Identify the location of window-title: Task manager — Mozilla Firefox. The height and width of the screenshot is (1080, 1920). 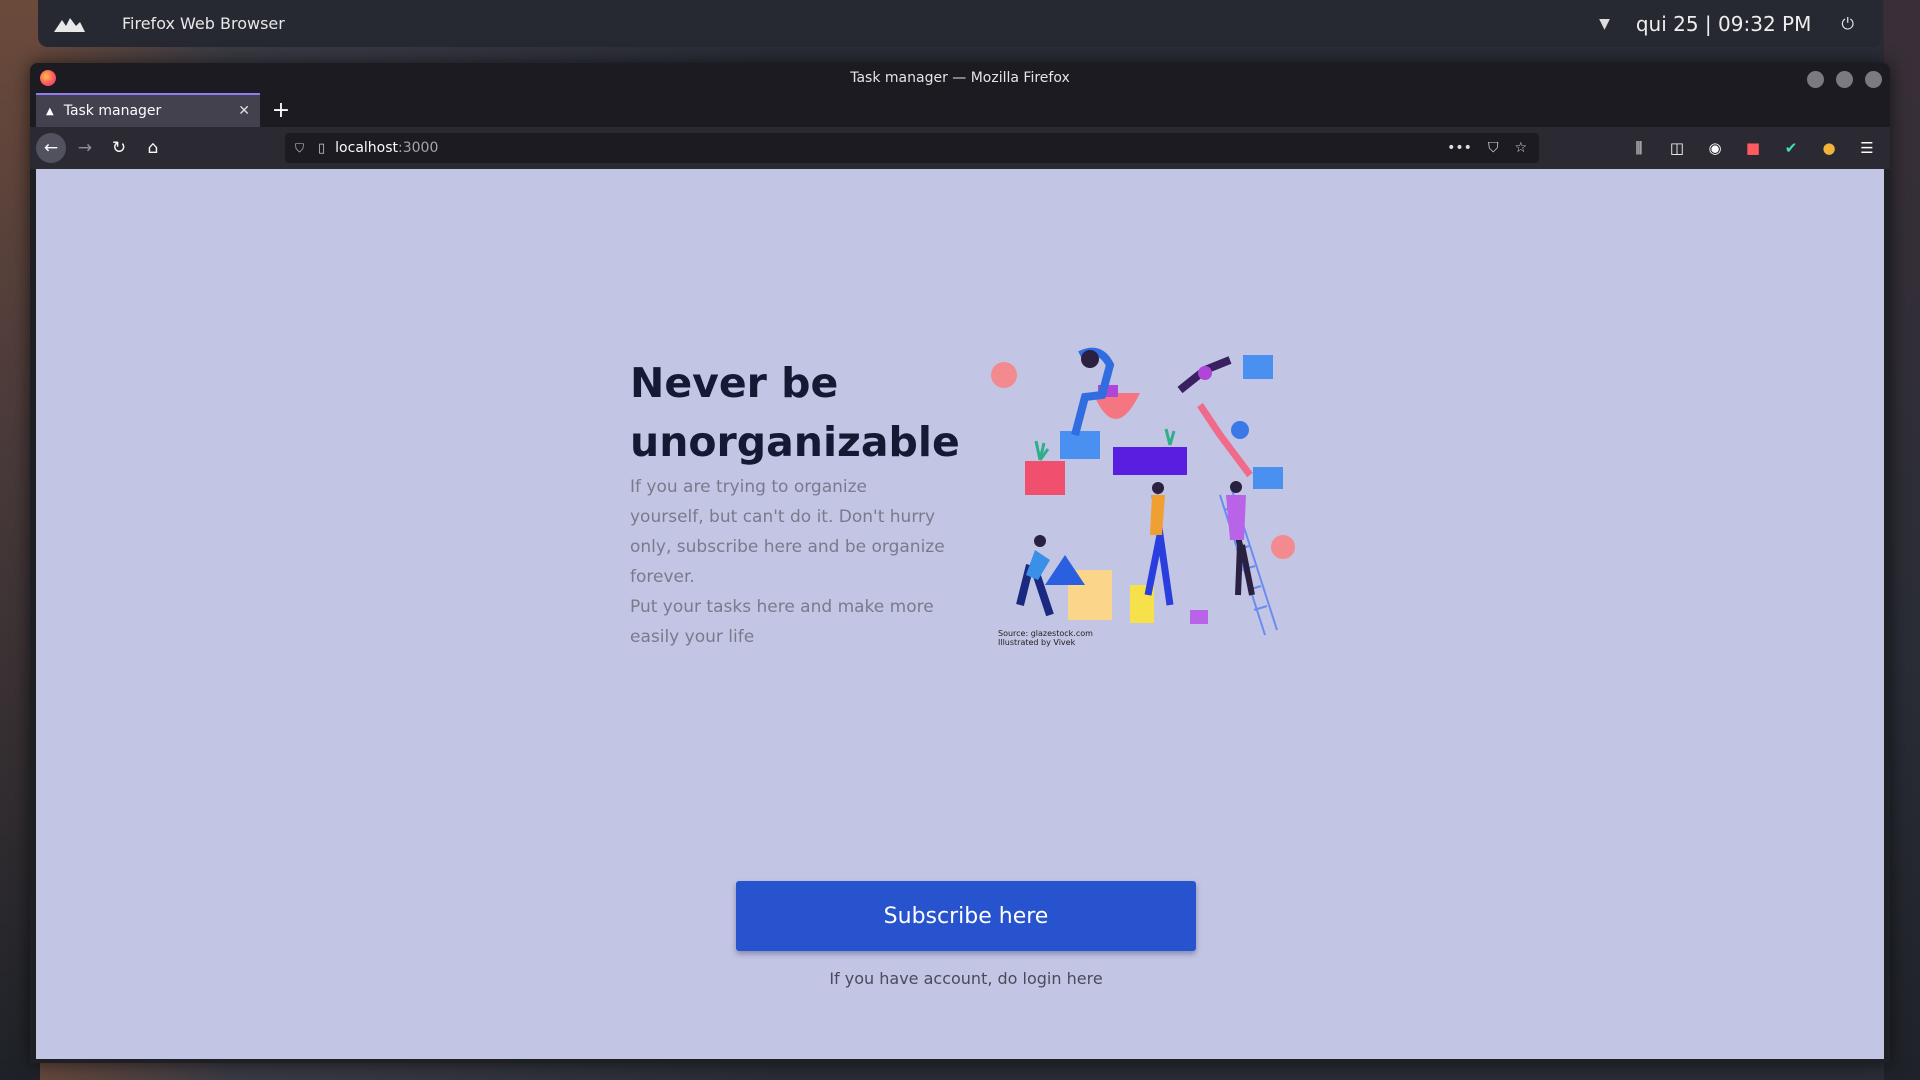
(960, 78).